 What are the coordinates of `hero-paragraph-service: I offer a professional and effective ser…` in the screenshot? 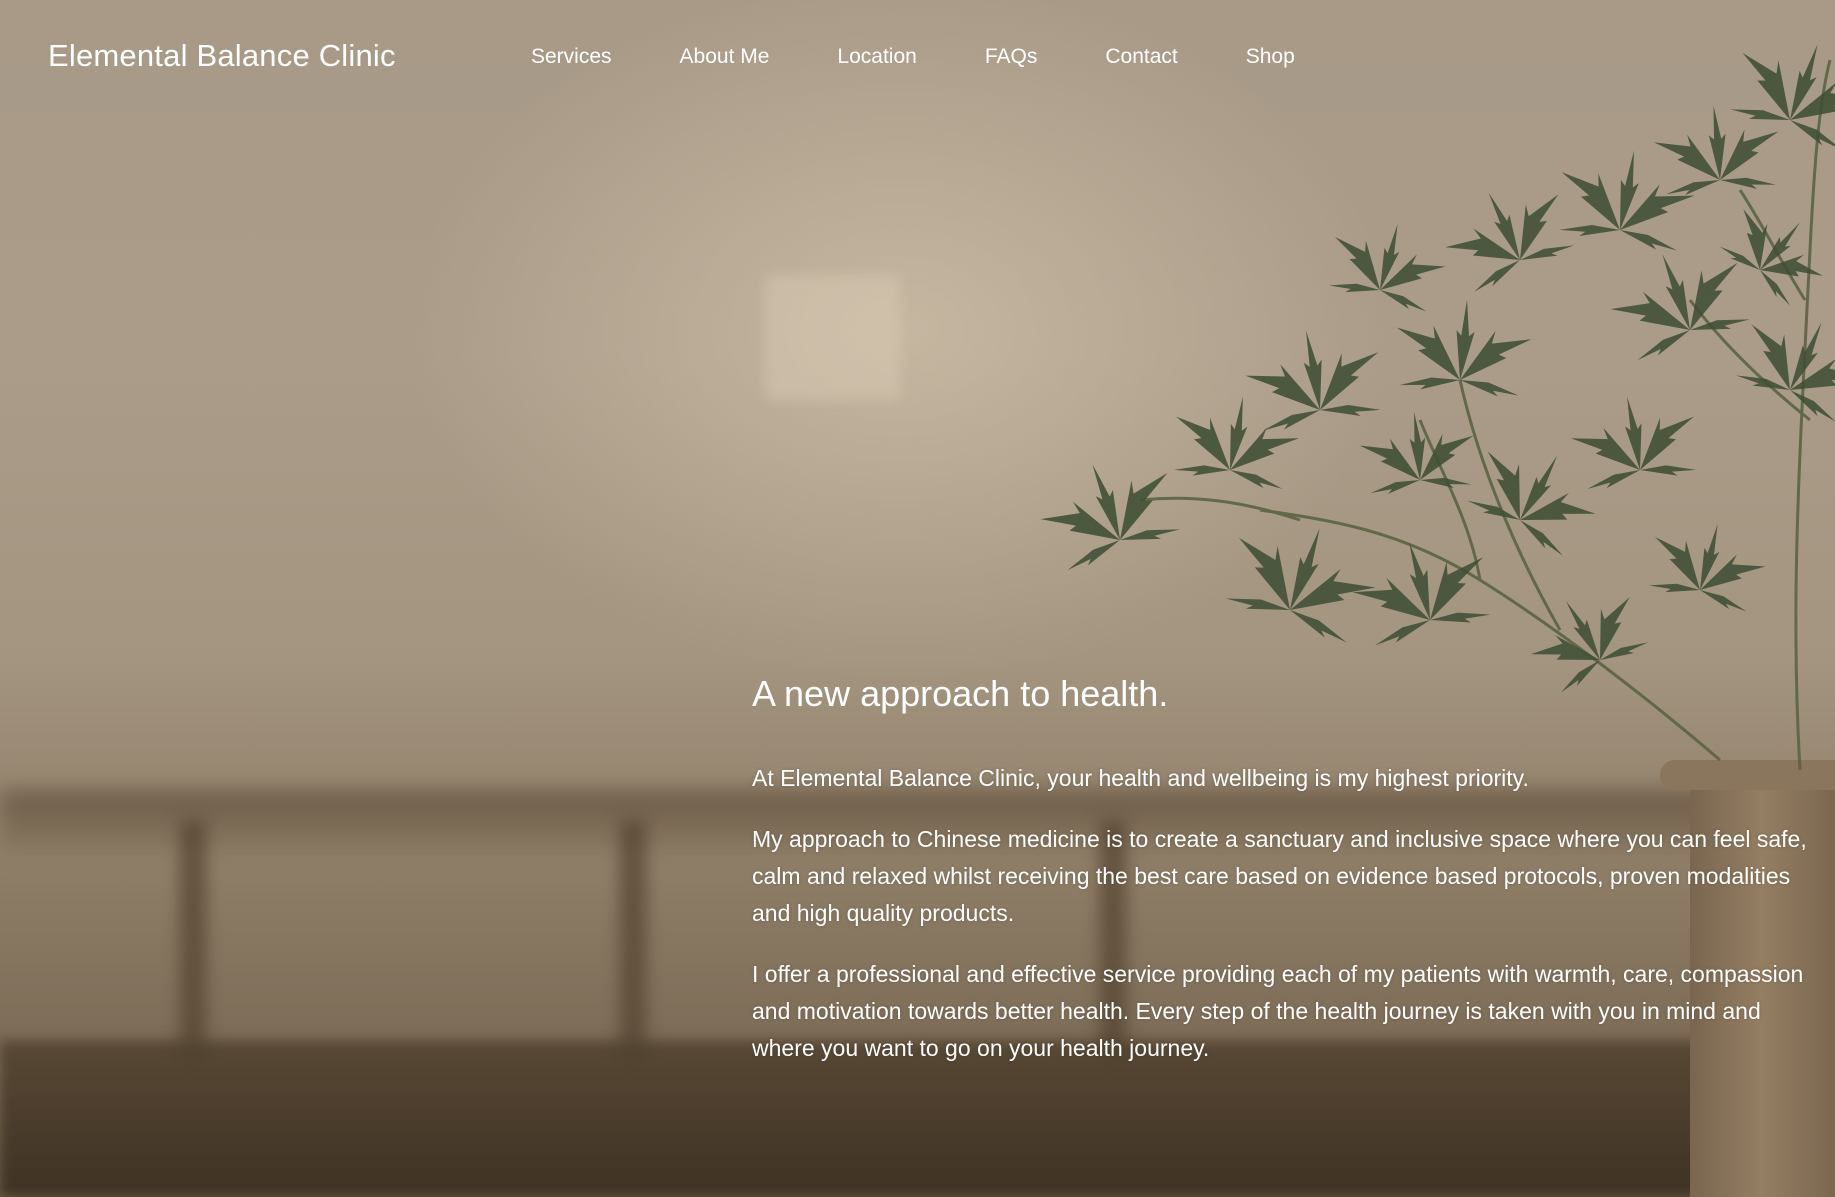 It's located at (1278, 1011).